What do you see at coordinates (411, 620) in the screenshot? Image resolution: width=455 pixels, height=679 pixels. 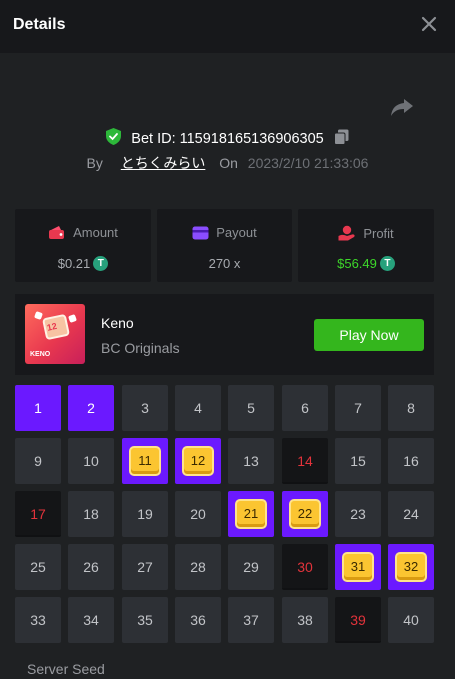 I see `keno-tile-40: 40` at bounding box center [411, 620].